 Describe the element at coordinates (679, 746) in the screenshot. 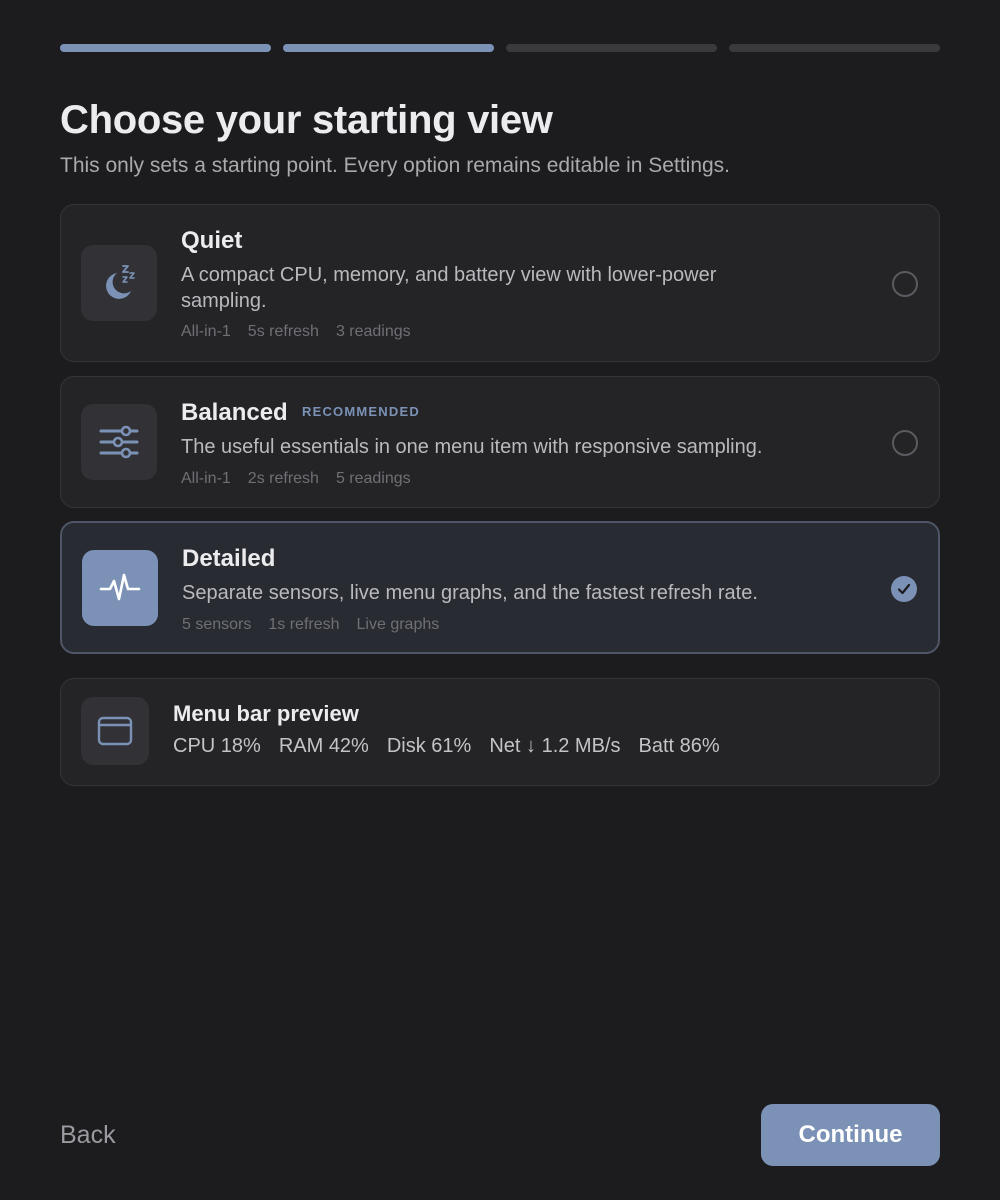

I see `preview-battery: Batt 86%` at that location.